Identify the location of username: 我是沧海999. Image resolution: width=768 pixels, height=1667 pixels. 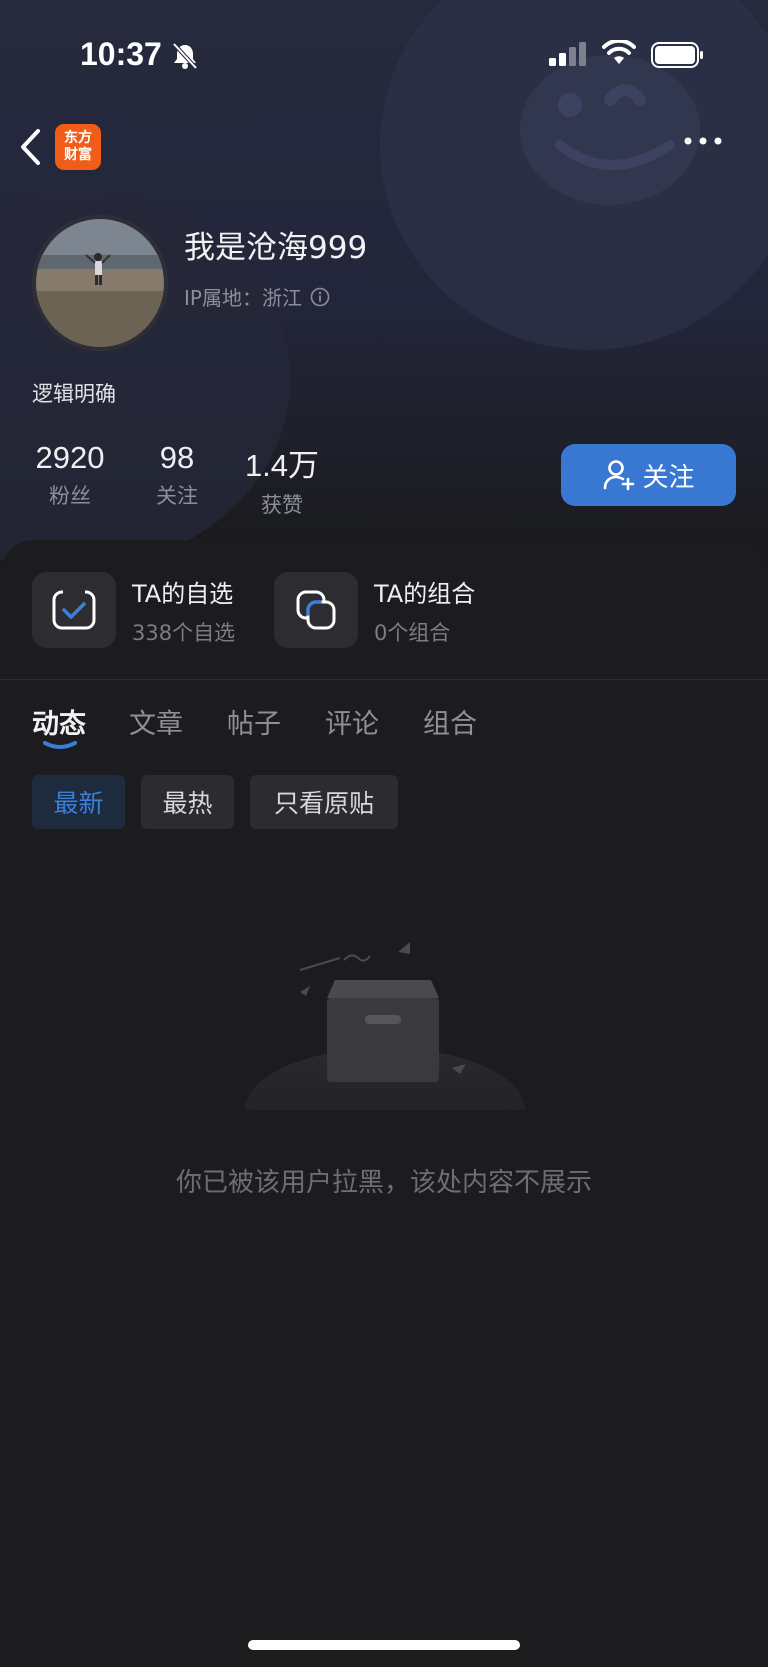
(276, 248).